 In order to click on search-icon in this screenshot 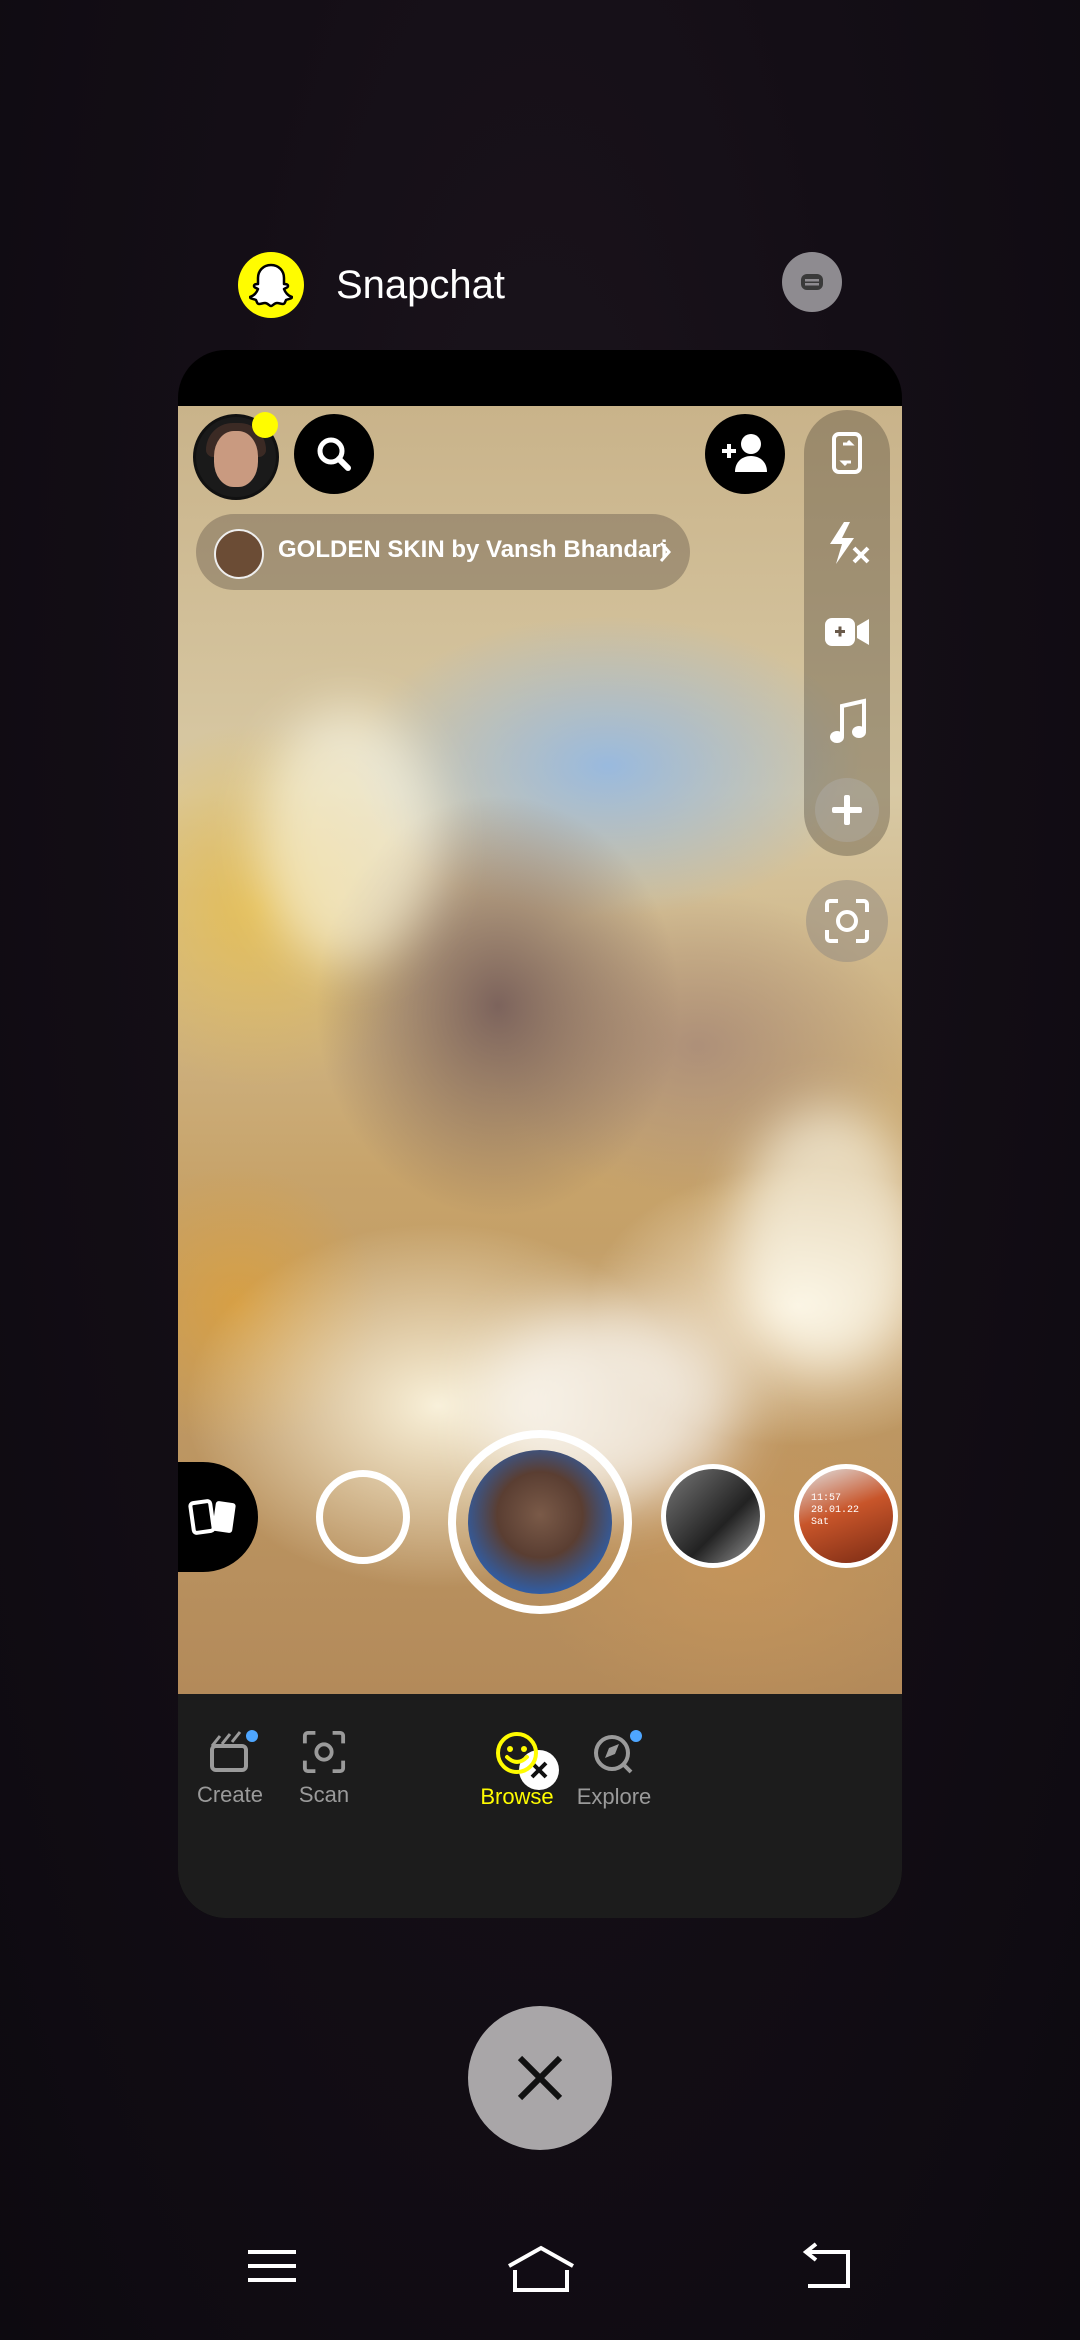, I will do `click(334, 454)`.